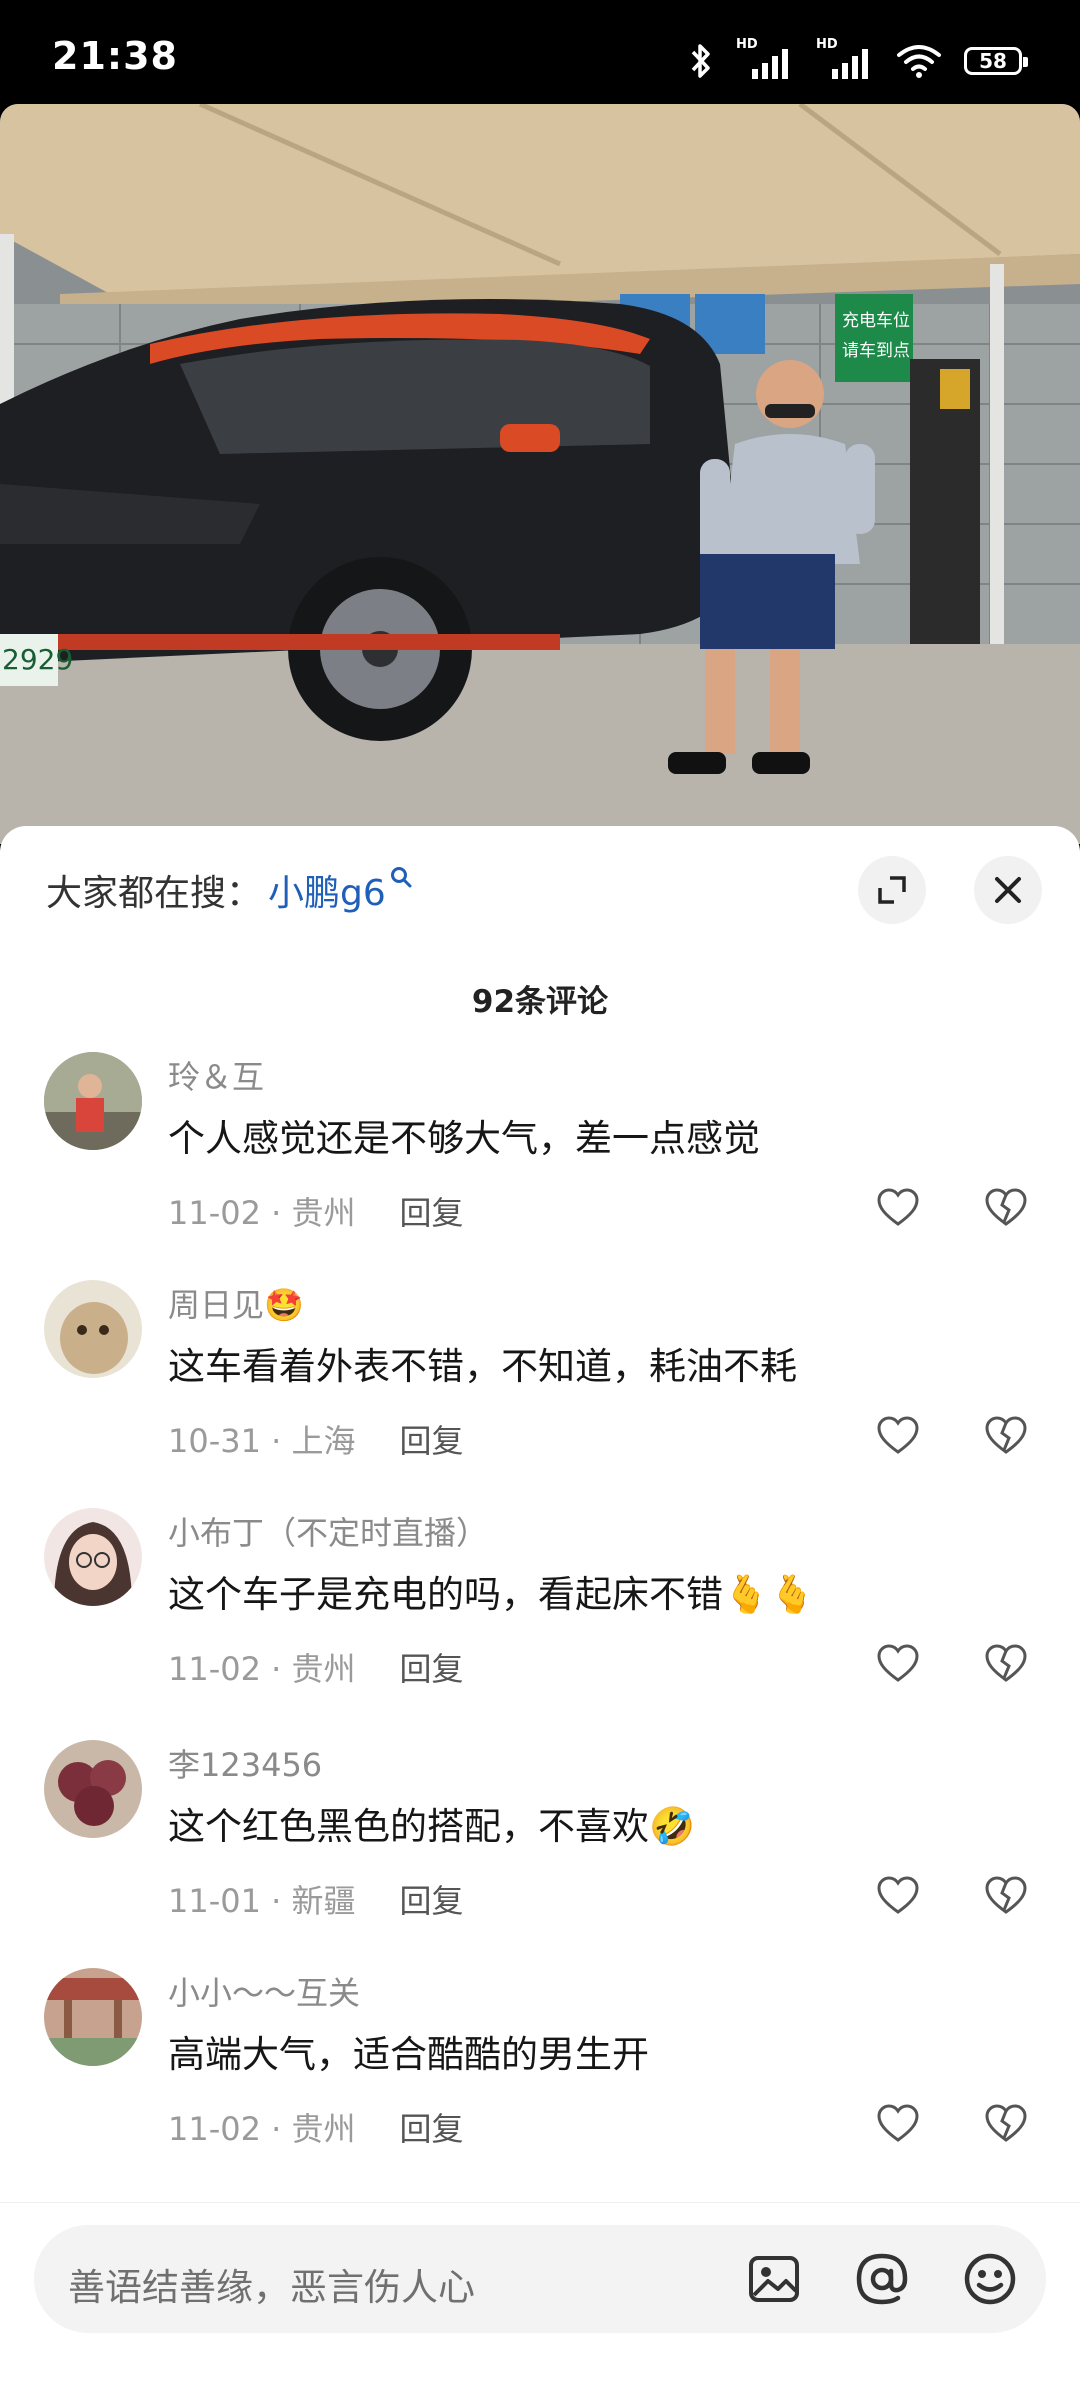 The height and width of the screenshot is (2400, 1080). Describe the element at coordinates (540, 1002) in the screenshot. I see `comment-count: 92条评论` at that location.